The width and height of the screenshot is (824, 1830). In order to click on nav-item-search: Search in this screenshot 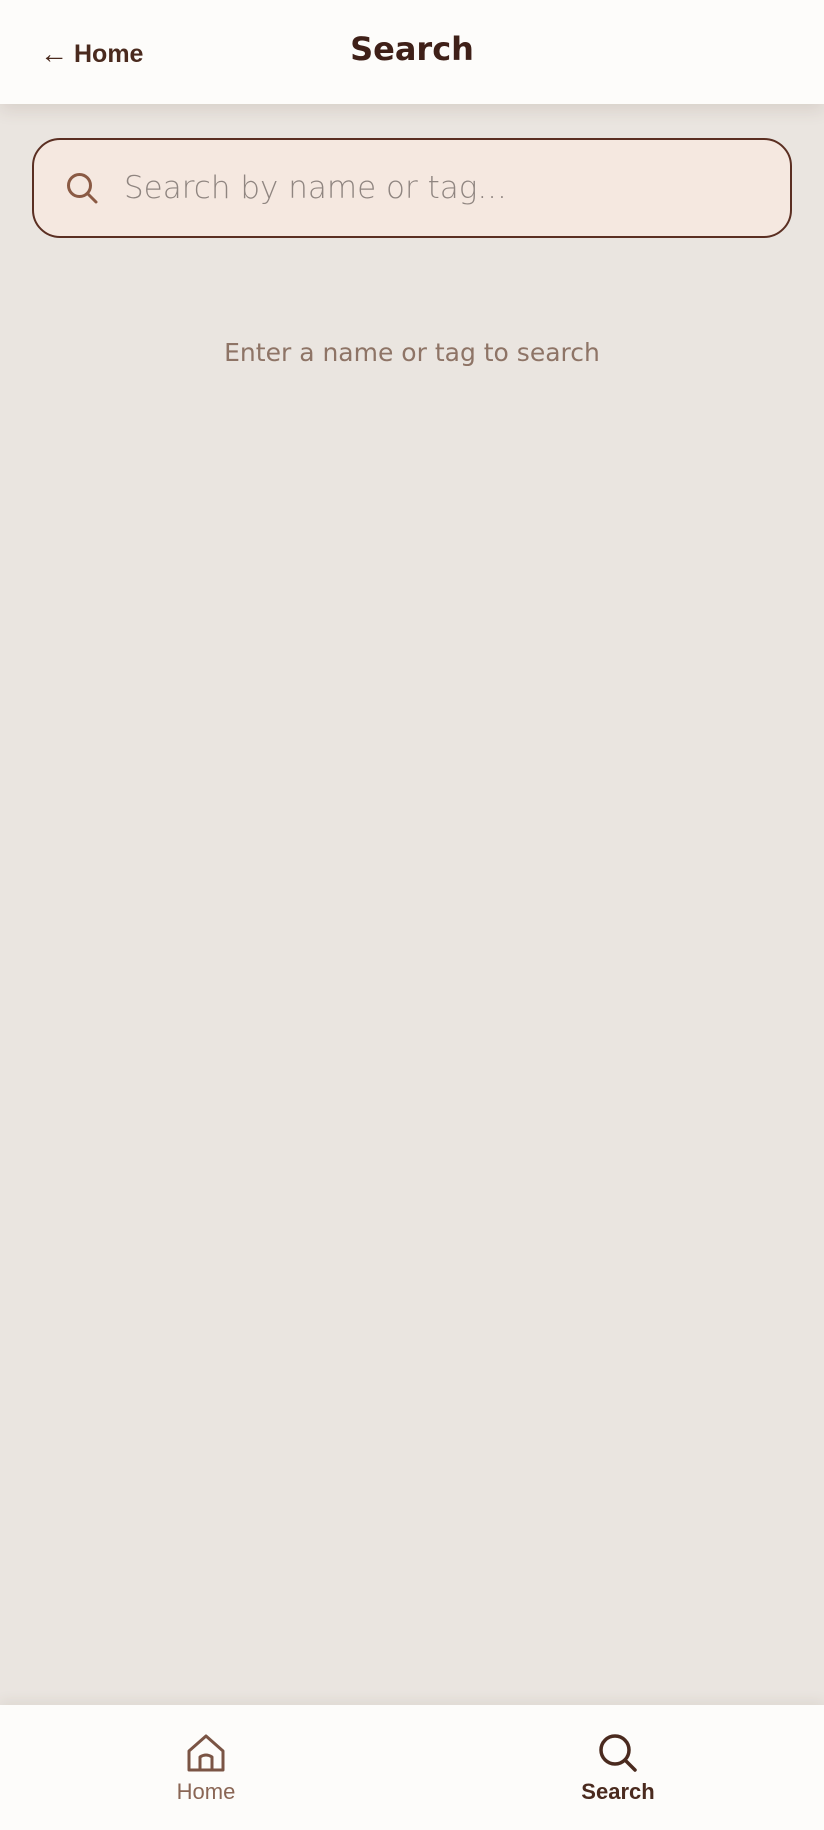, I will do `click(618, 1767)`.